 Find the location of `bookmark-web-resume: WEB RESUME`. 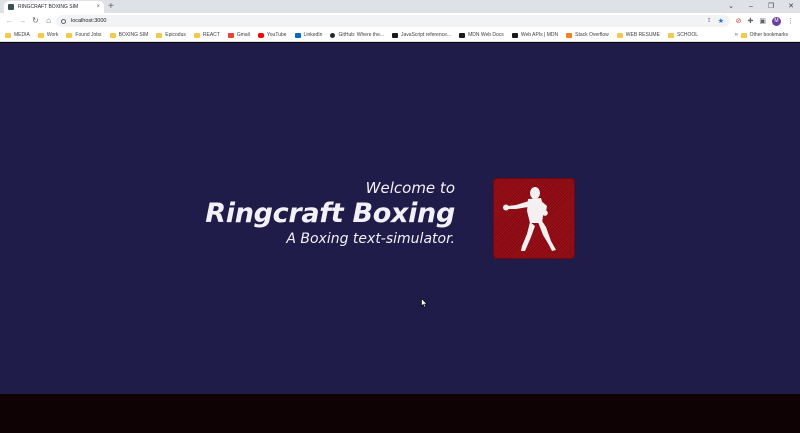

bookmark-web-resume: WEB RESUME is located at coordinates (638, 35).